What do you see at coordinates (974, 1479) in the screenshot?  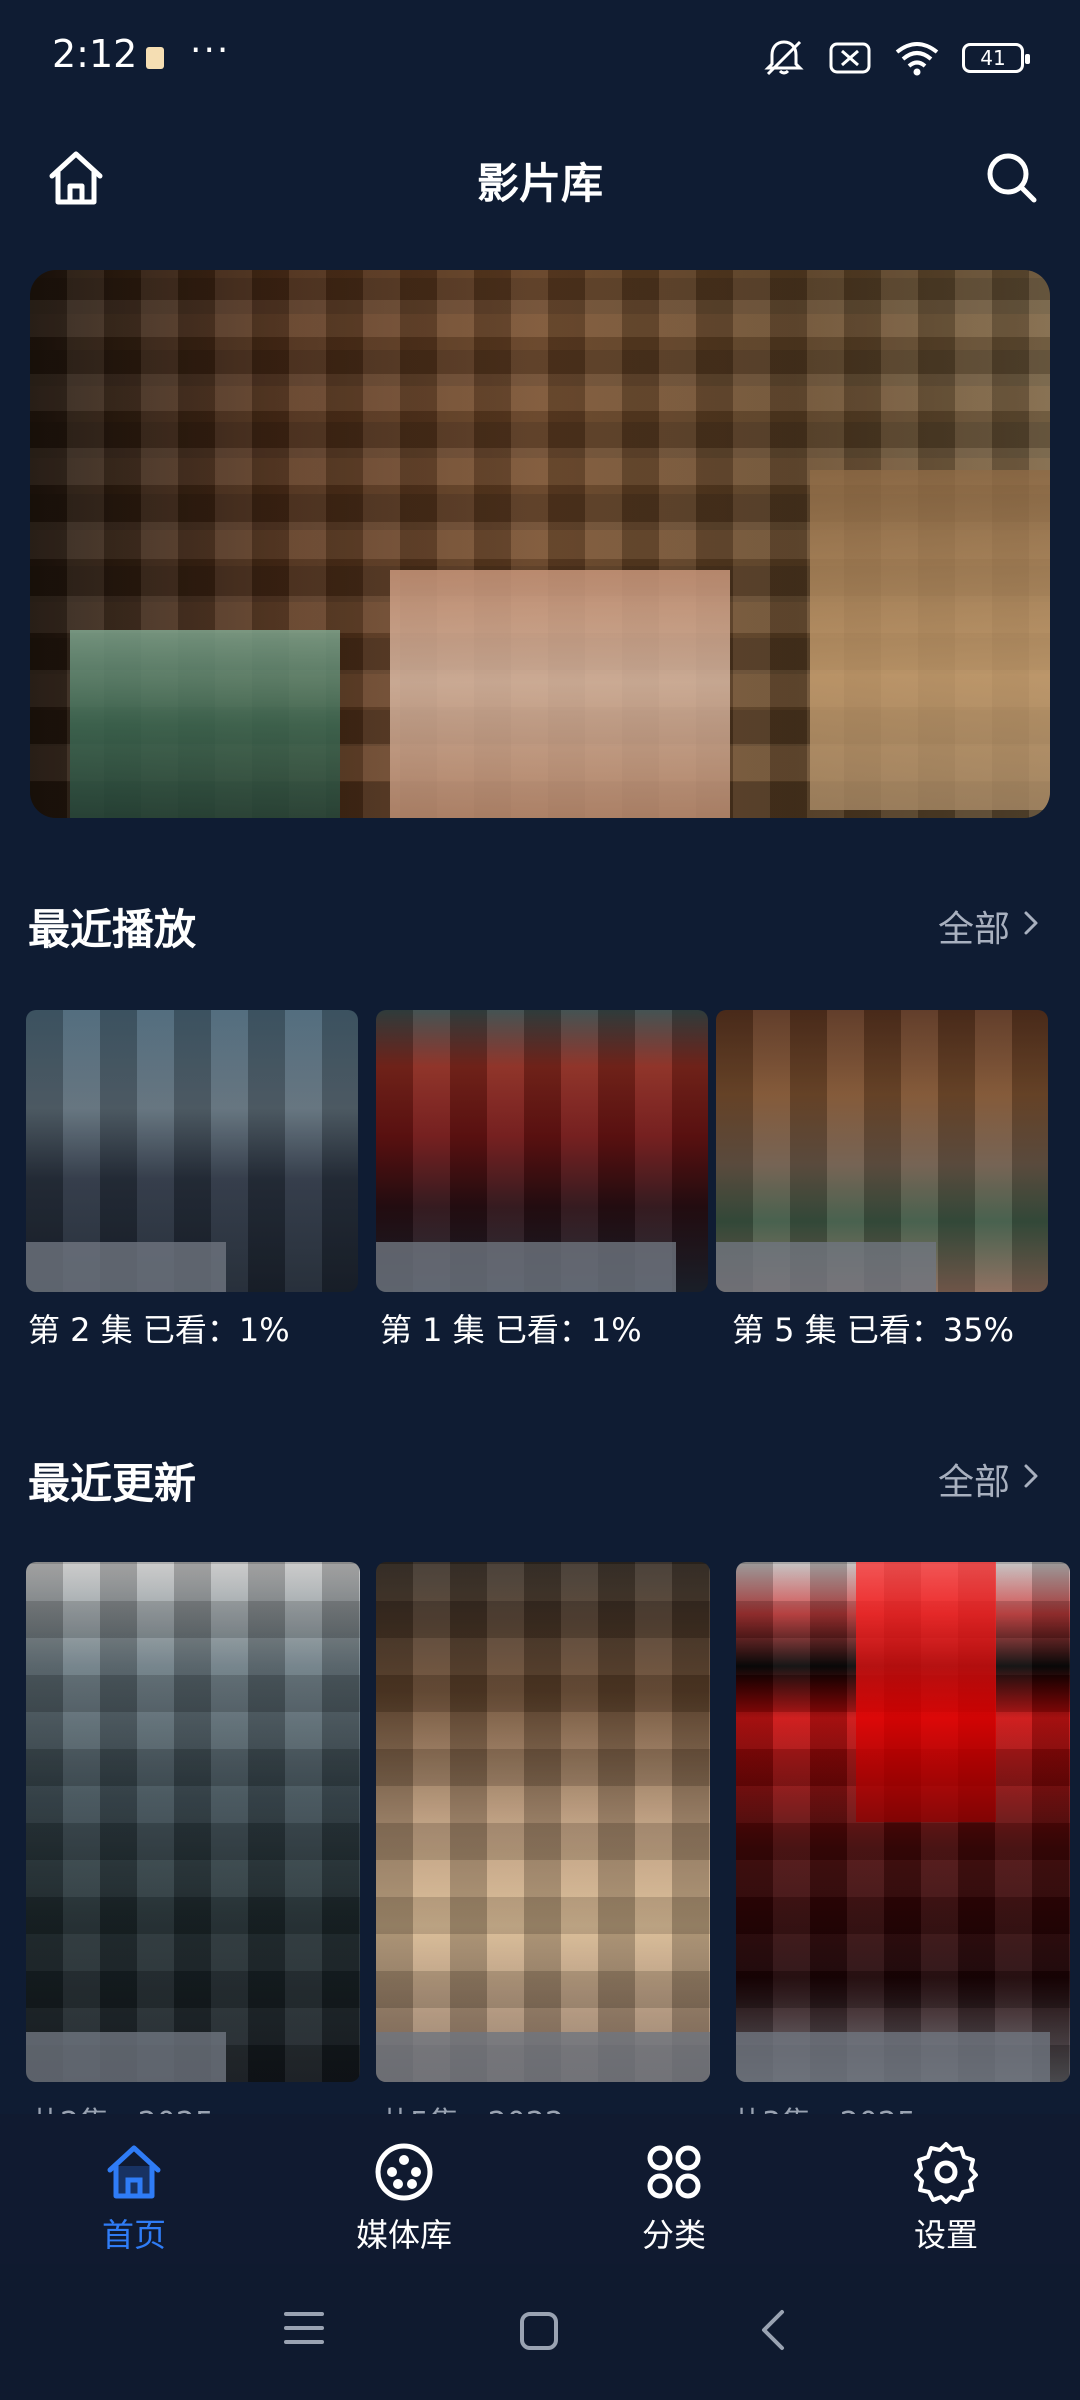 I see `recent-update-see-all: 全部` at bounding box center [974, 1479].